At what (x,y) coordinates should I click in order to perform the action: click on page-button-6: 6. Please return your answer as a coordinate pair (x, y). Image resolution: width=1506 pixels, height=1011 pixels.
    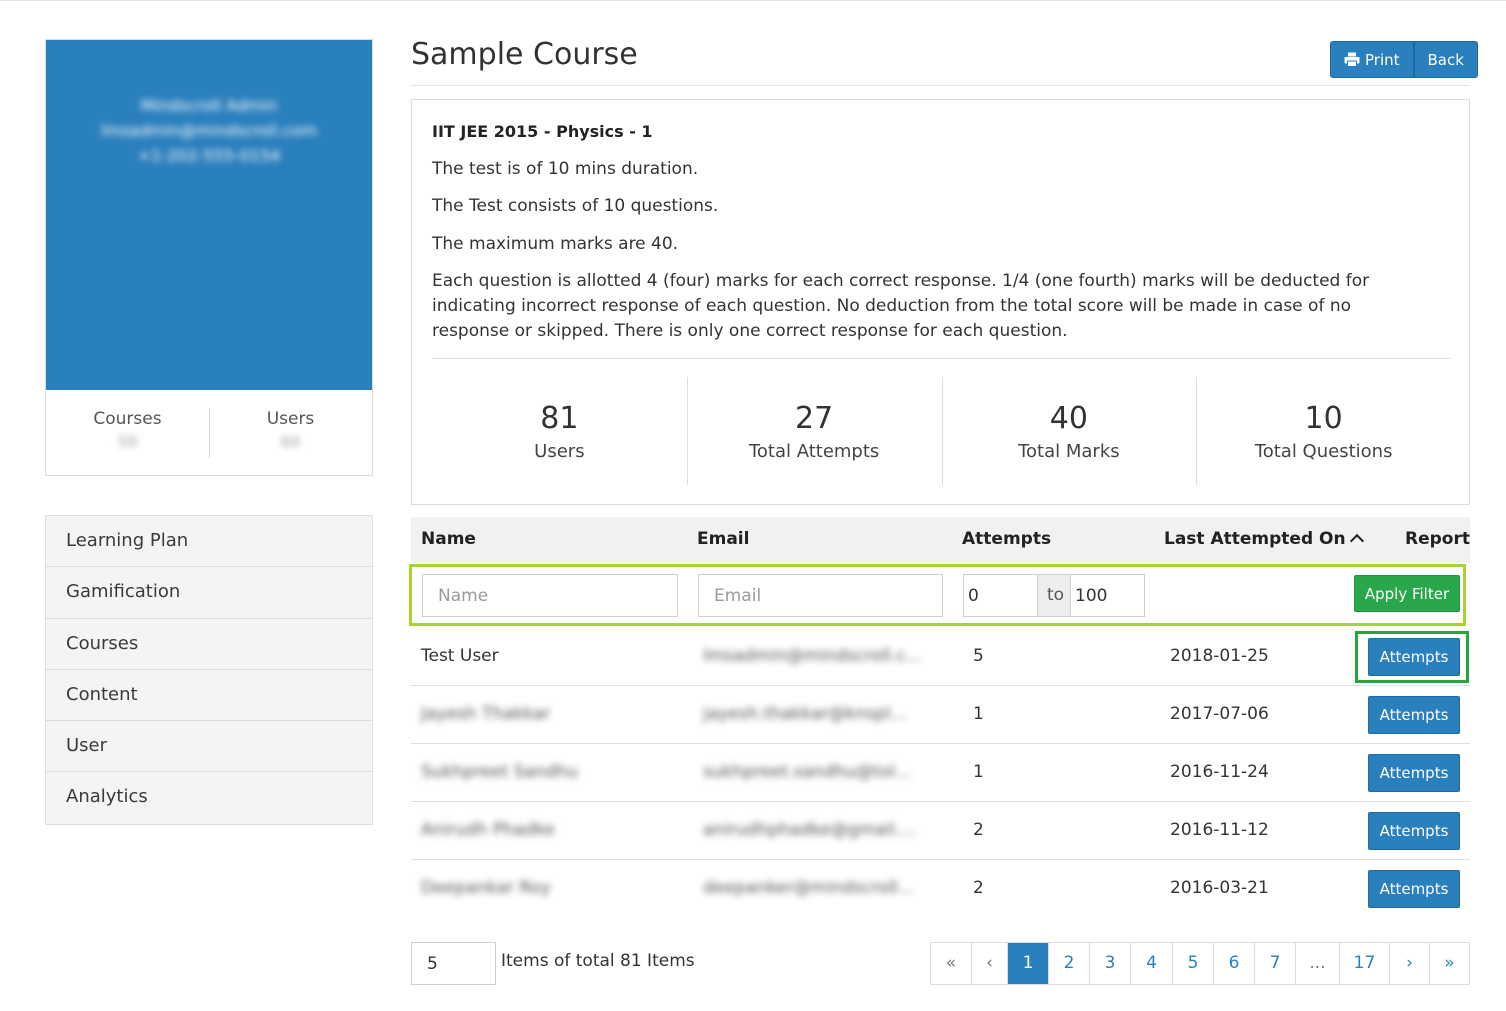
    Looking at the image, I should click on (1234, 963).